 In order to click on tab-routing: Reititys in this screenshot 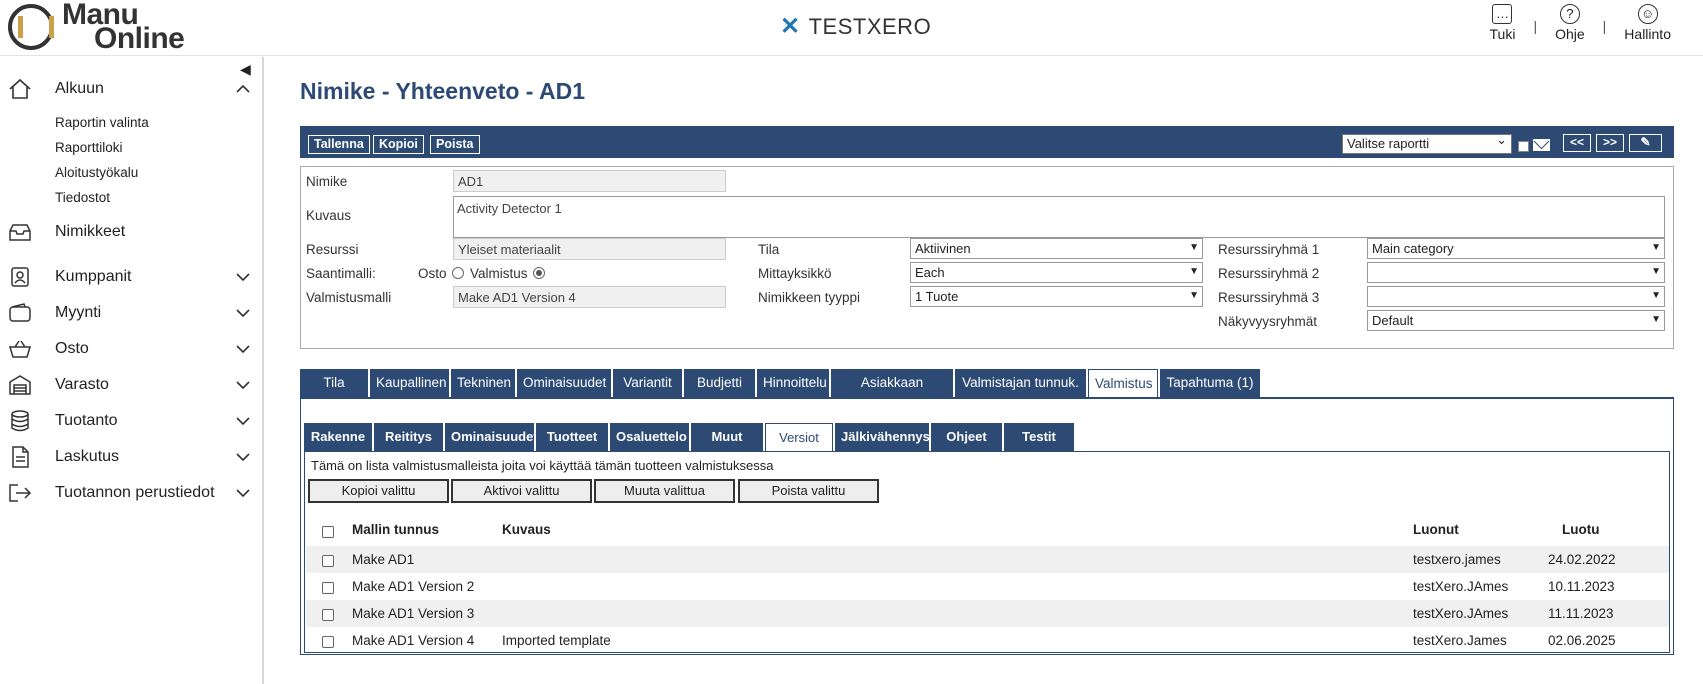, I will do `click(408, 437)`.